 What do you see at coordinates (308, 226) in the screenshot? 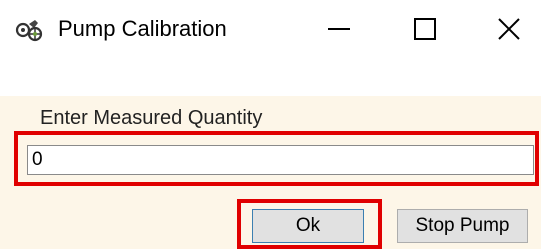
I see `ok-button: Ok` at bounding box center [308, 226].